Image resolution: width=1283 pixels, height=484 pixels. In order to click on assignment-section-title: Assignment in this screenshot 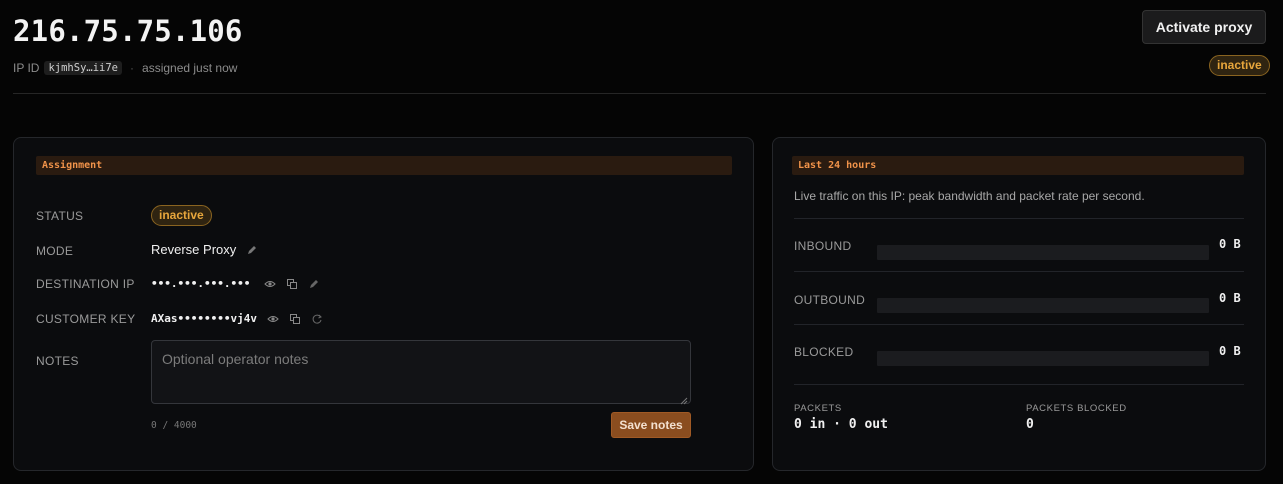, I will do `click(384, 165)`.